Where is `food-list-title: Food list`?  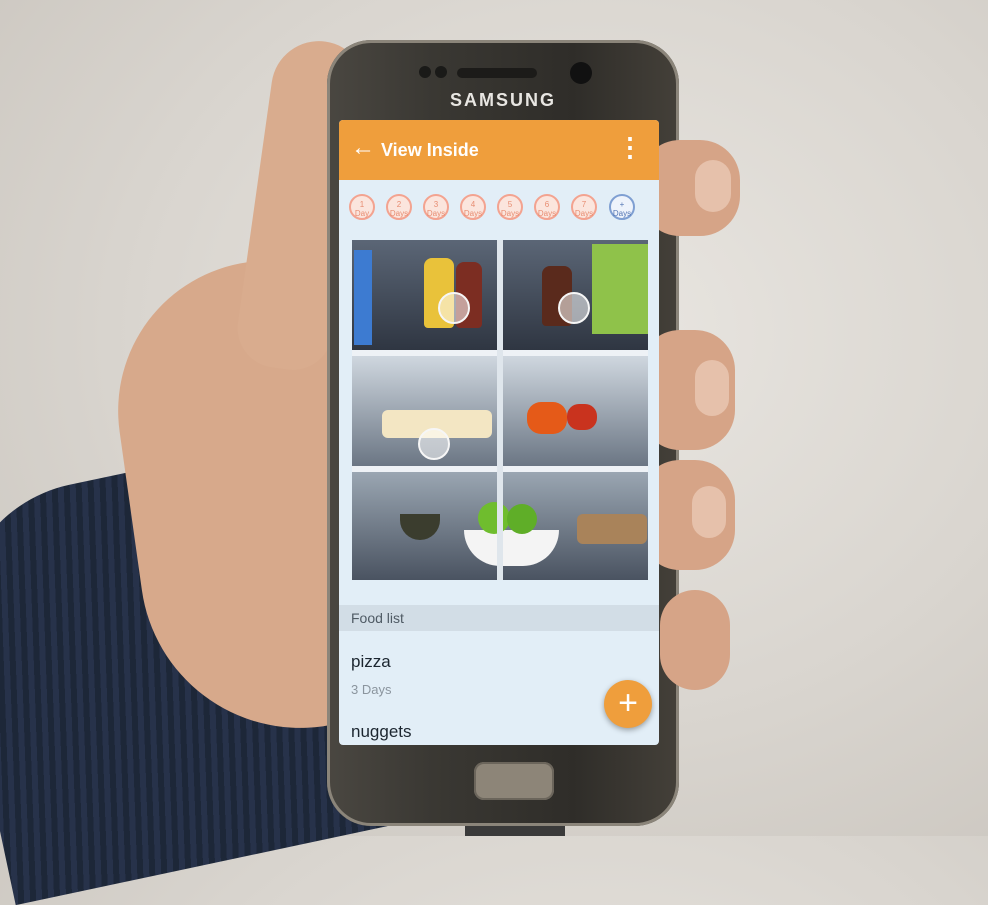 food-list-title: Food list is located at coordinates (377, 618).